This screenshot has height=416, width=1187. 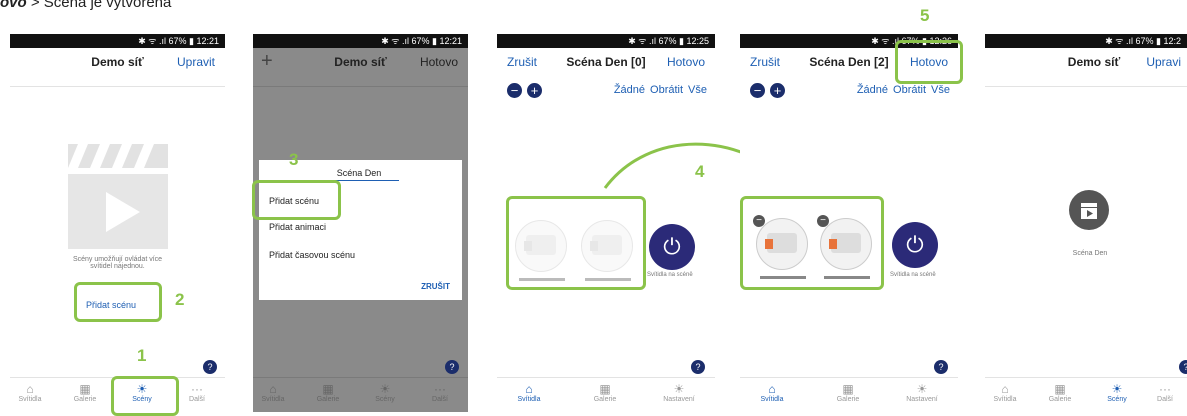 I want to click on scene-tile, so click(x=1089, y=210).